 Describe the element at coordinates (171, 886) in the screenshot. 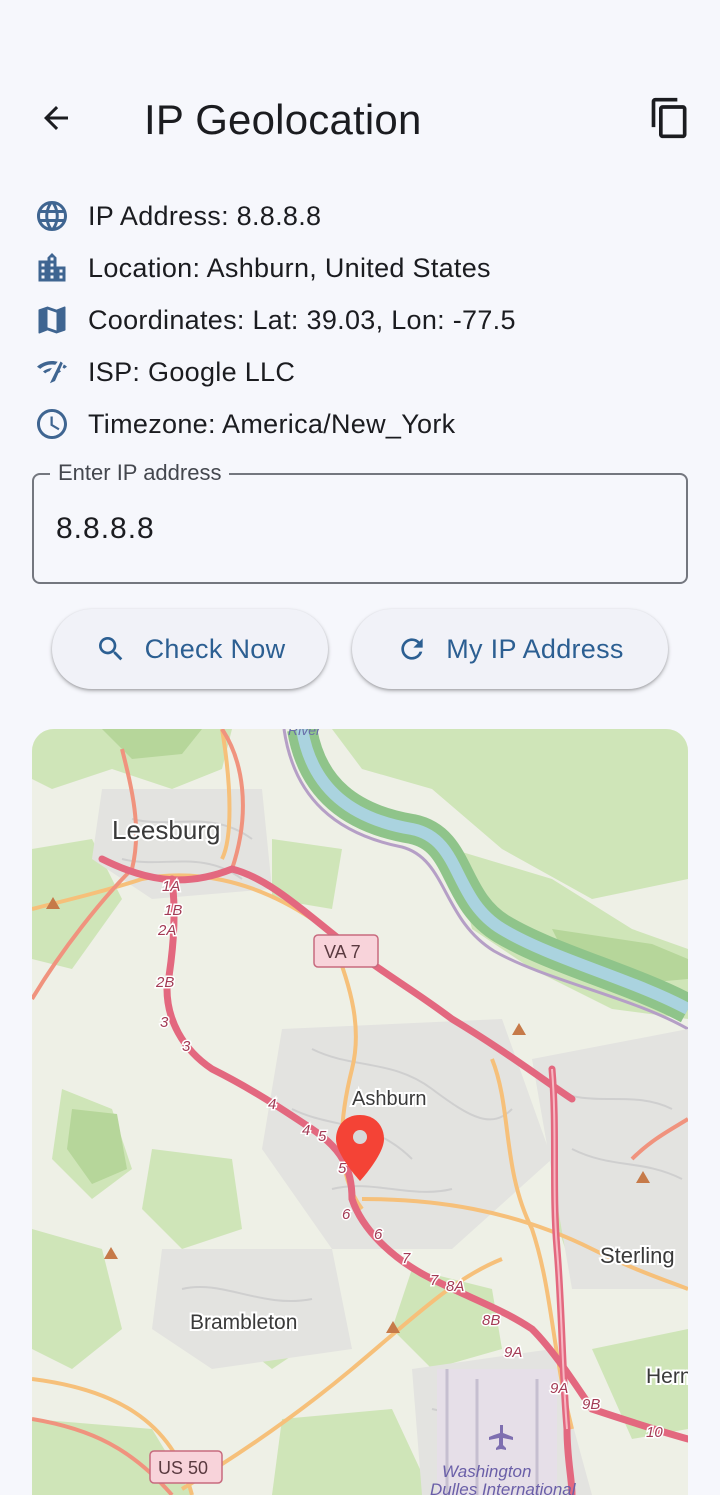

I see `exit-label: 1A` at that location.